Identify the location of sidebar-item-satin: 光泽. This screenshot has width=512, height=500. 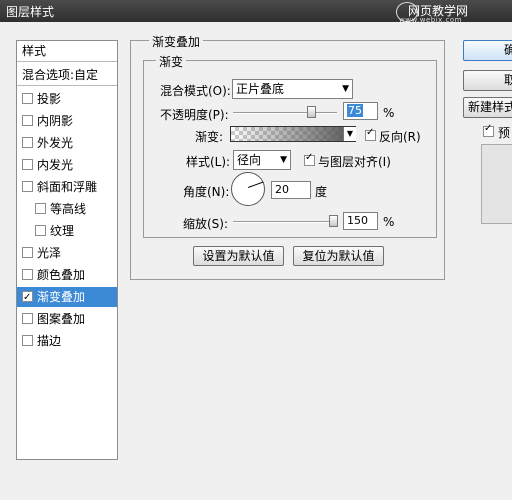
(67, 253).